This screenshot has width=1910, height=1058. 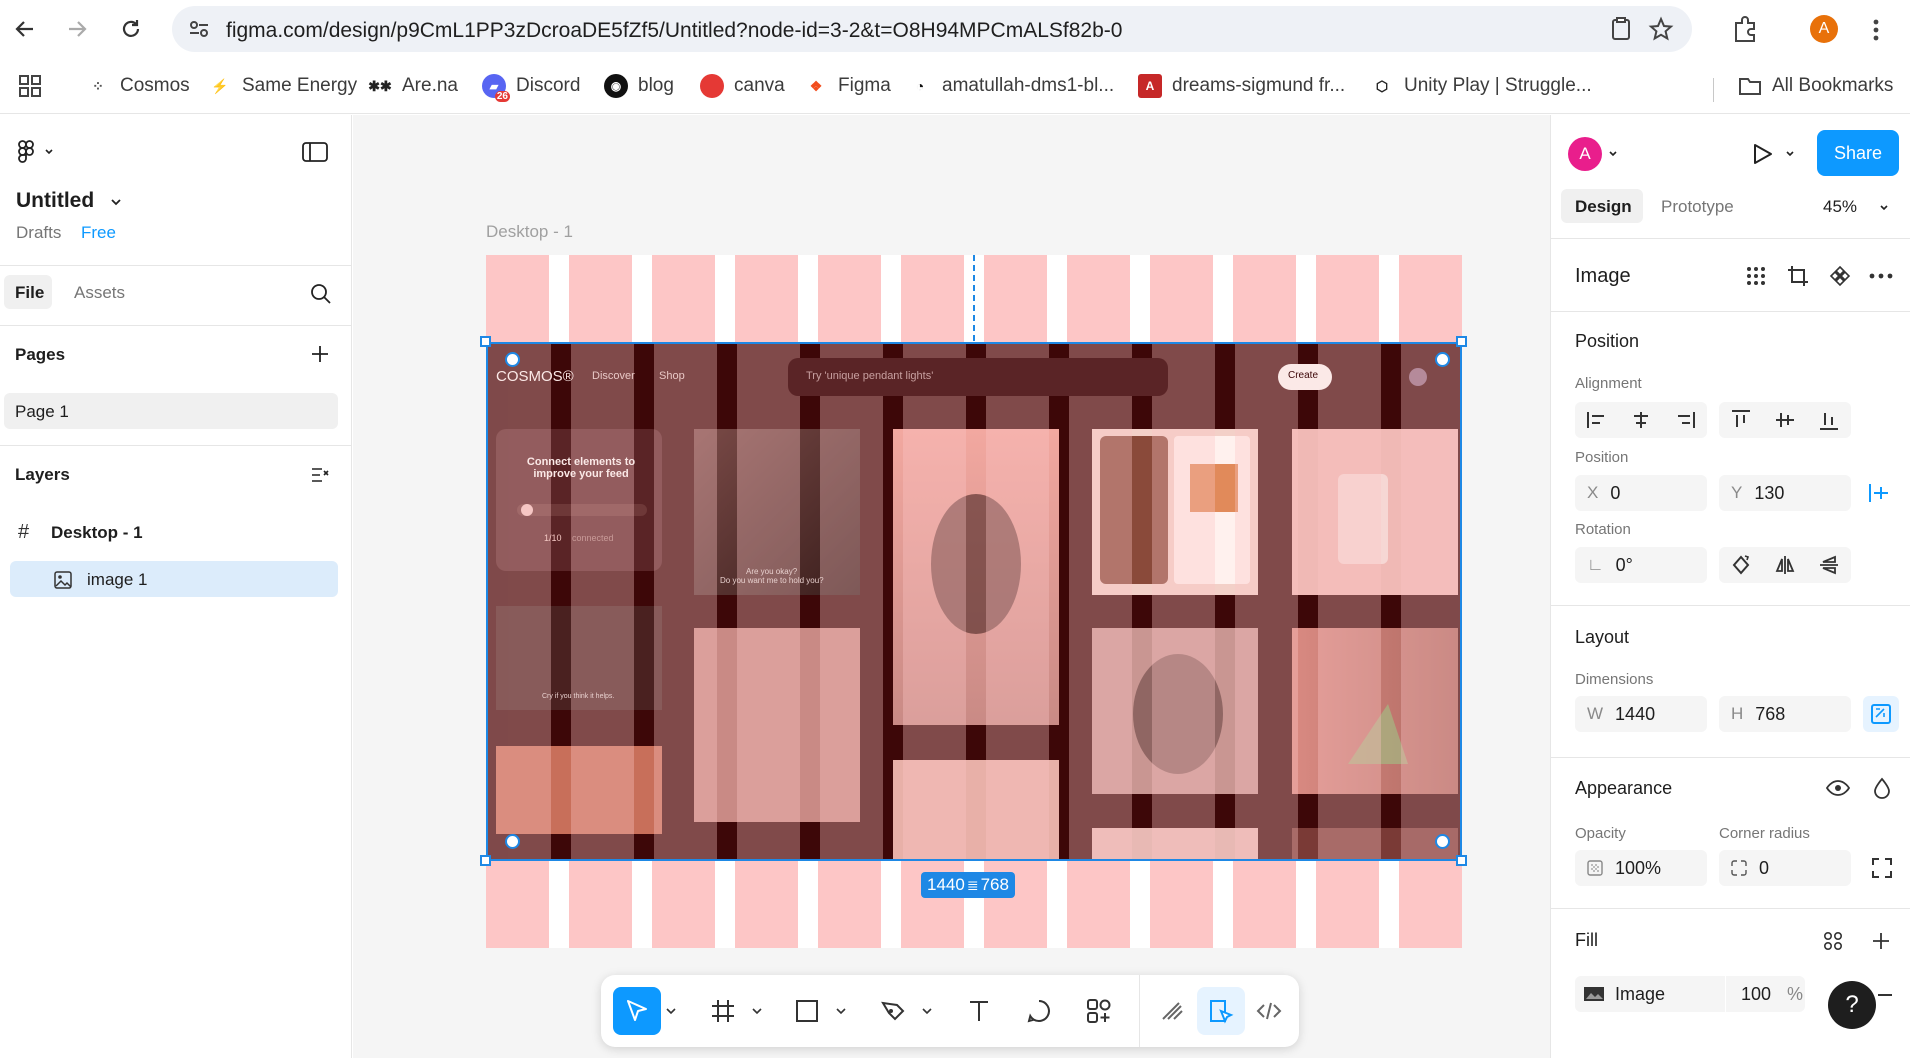 I want to click on bookmark-same-energy: ⚡ Same Energy, so click(x=282, y=86).